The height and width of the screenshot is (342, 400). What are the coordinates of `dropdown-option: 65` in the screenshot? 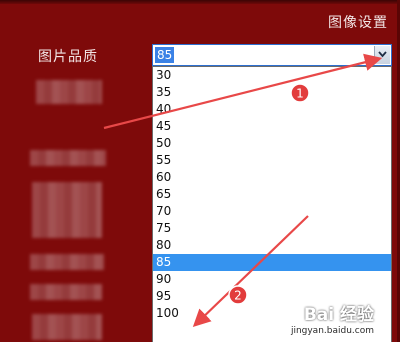 It's located at (272, 194).